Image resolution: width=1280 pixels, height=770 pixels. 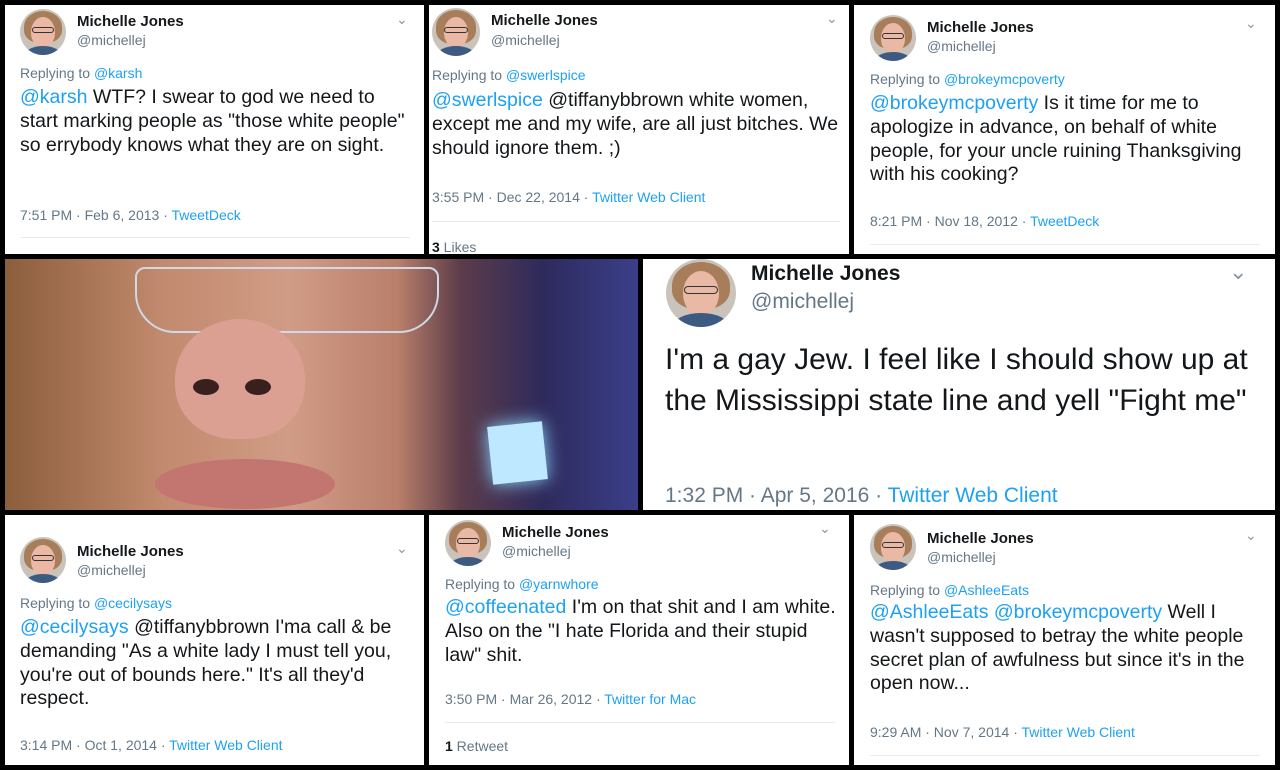 I want to click on mention-link: @karsh, so click(x=53, y=97).